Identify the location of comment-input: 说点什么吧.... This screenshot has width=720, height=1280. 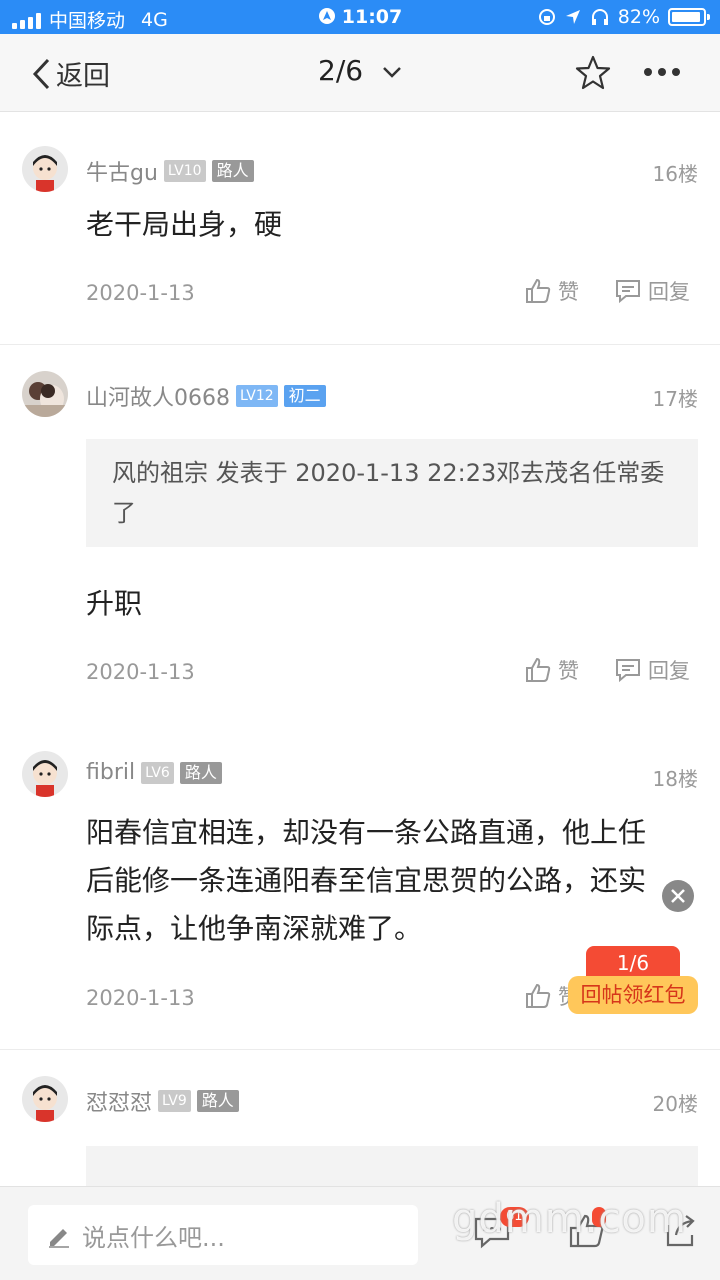
(223, 1235).